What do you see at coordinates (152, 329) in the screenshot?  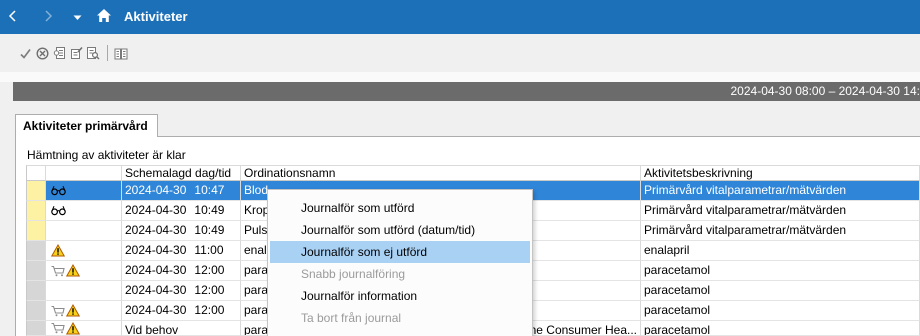 I see `scheduled-date: Vid behov` at bounding box center [152, 329].